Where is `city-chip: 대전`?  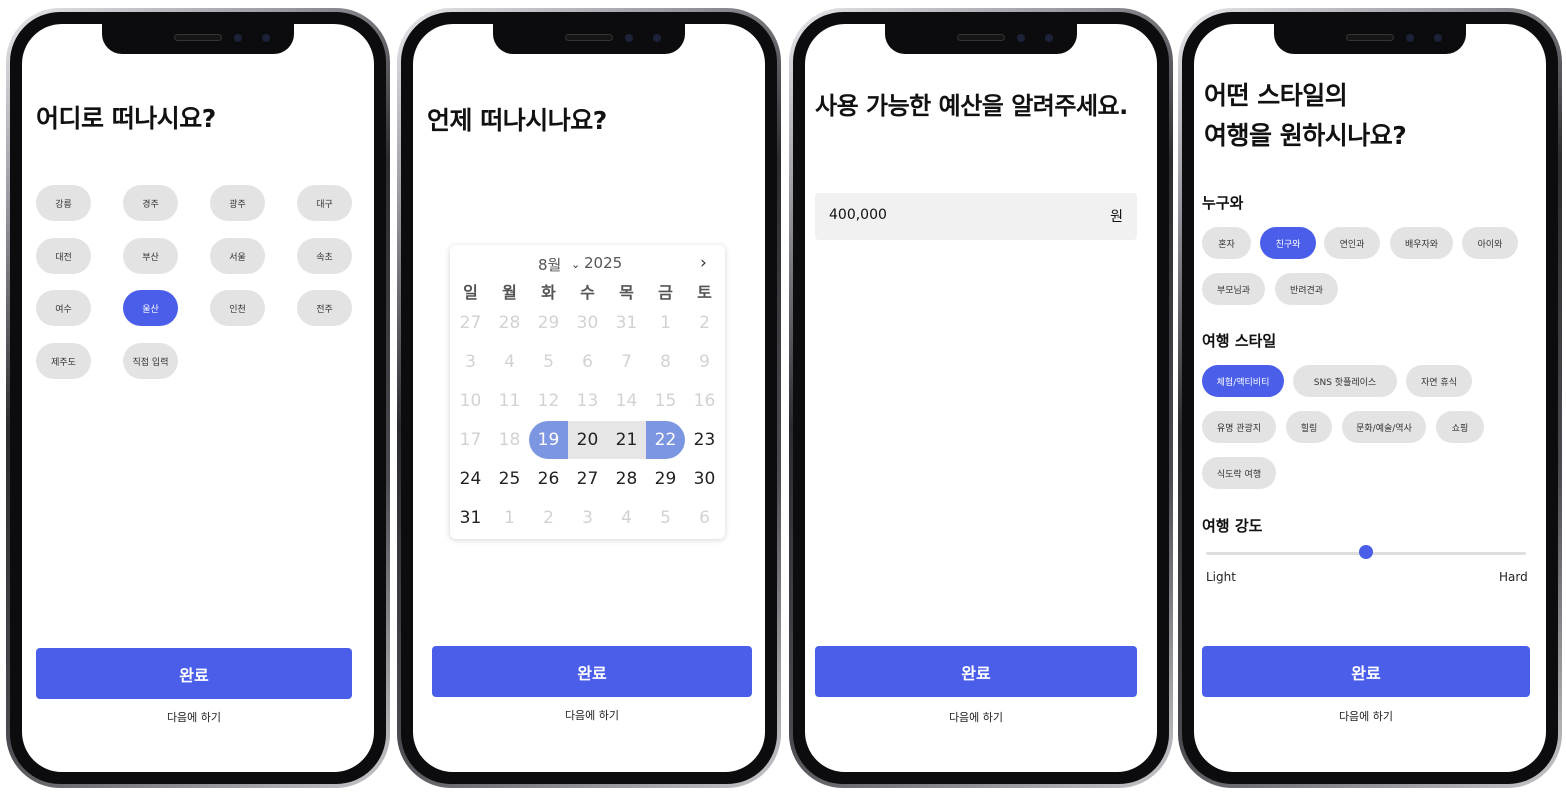 city-chip: 대전 is located at coordinates (63, 256).